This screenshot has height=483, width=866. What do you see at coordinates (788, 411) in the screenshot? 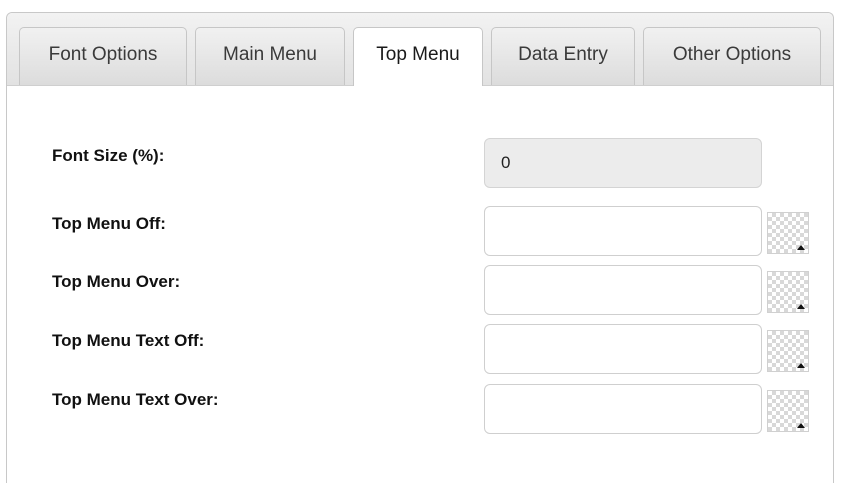
I see `top-menu-text-over-color-picker-icon` at bounding box center [788, 411].